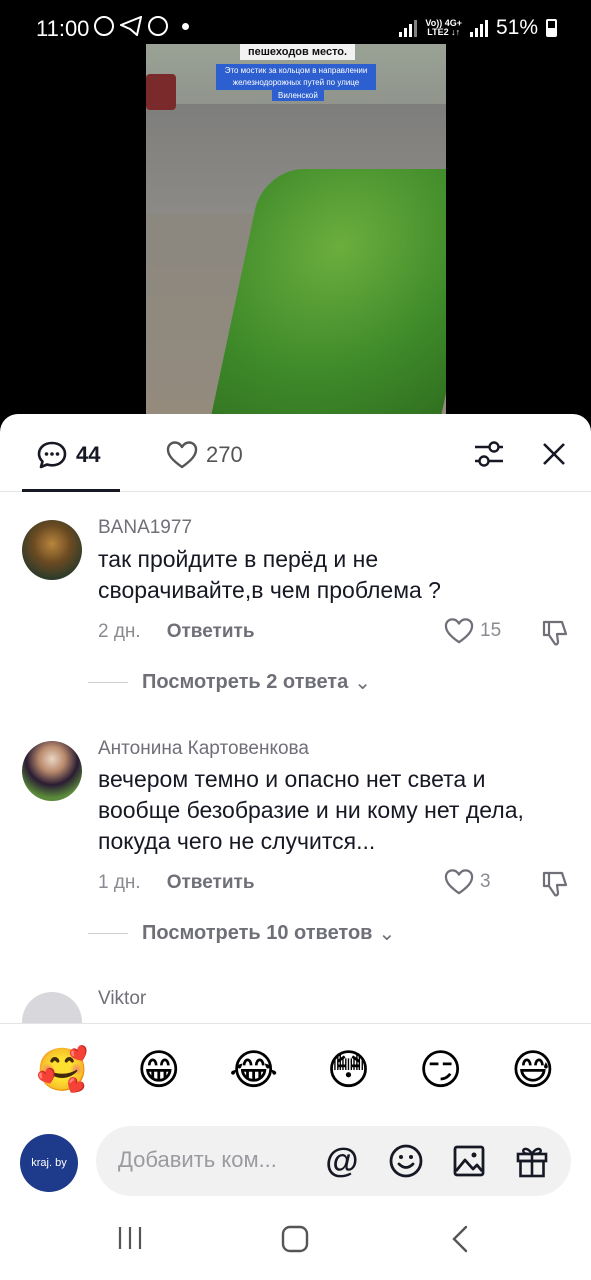 This screenshot has width=591, height=1280. Describe the element at coordinates (158, 26) in the screenshot. I see `at-notification-icon` at that location.